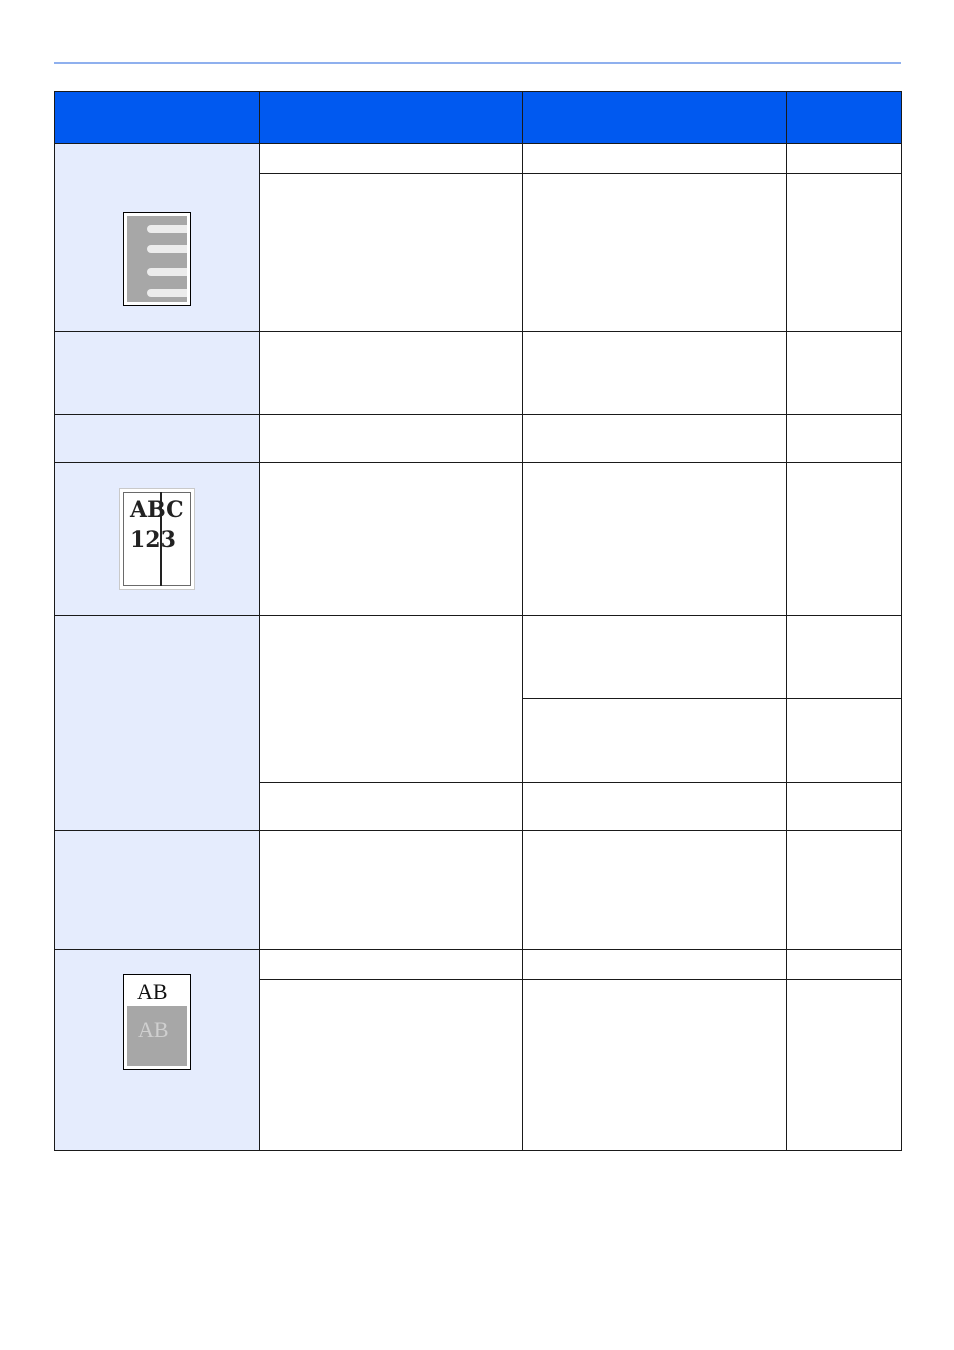 The height and width of the screenshot is (1350, 954). I want to click on header-symptom, so click(157, 117).